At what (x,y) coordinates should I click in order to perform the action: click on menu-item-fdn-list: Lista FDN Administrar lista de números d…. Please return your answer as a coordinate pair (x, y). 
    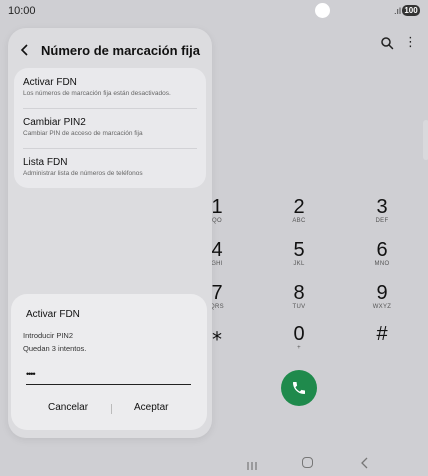
    Looking at the image, I should click on (111, 167).